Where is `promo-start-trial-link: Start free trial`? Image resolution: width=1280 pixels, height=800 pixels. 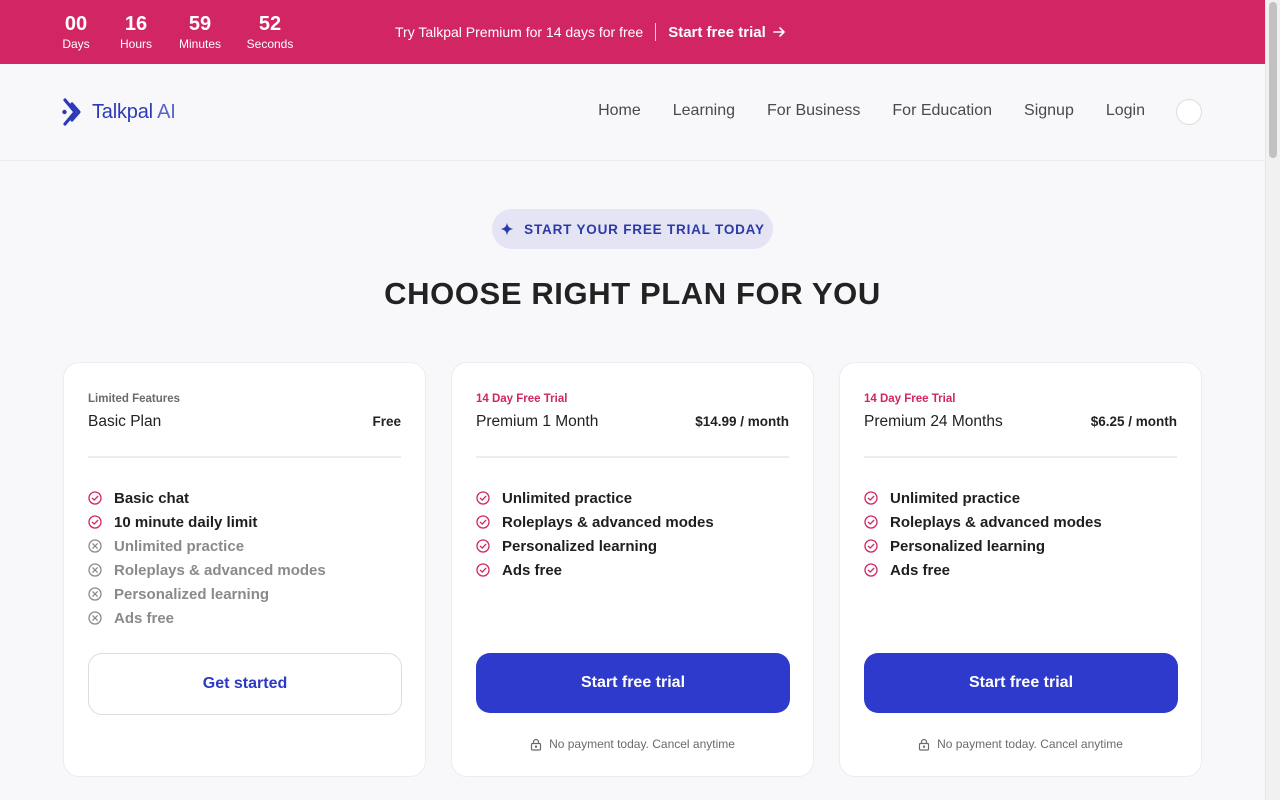 promo-start-trial-link: Start free trial is located at coordinates (727, 32).